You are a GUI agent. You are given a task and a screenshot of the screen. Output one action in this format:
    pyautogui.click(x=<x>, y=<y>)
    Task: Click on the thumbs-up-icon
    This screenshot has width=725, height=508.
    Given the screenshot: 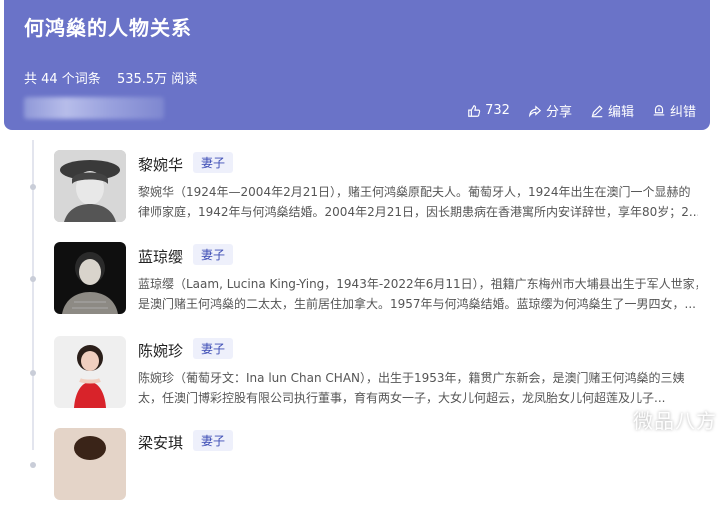 What is the action you would take?
    pyautogui.click(x=474, y=110)
    